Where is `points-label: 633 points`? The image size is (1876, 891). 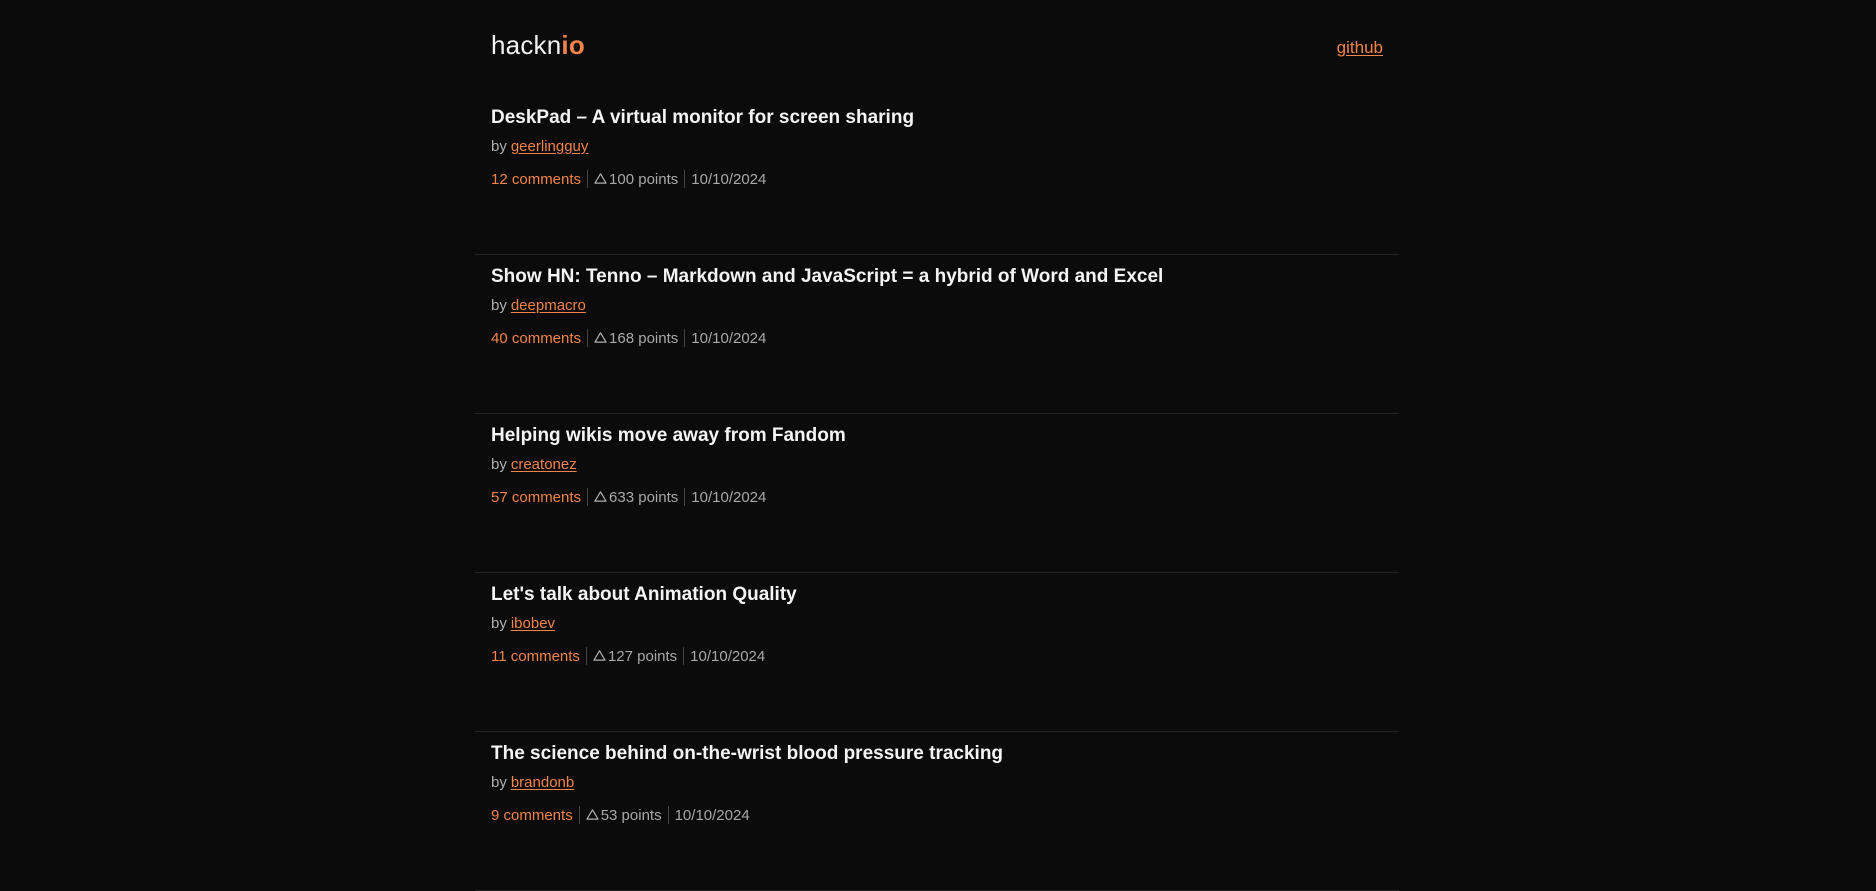
points-label: 633 points is located at coordinates (644, 497).